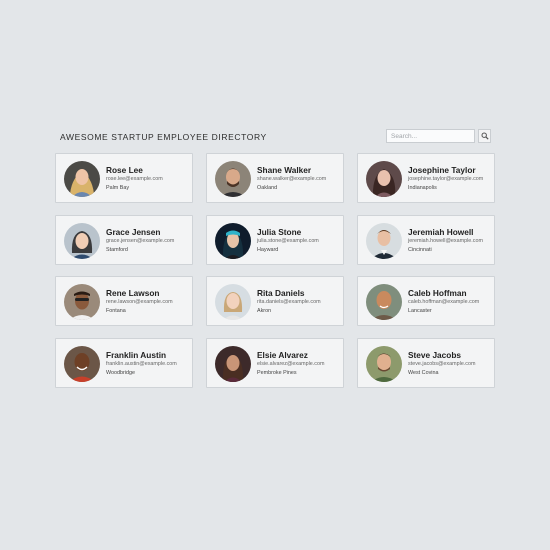 The height and width of the screenshot is (550, 550). Describe the element at coordinates (120, 372) in the screenshot. I see `employee-city: Woodbridge` at that location.